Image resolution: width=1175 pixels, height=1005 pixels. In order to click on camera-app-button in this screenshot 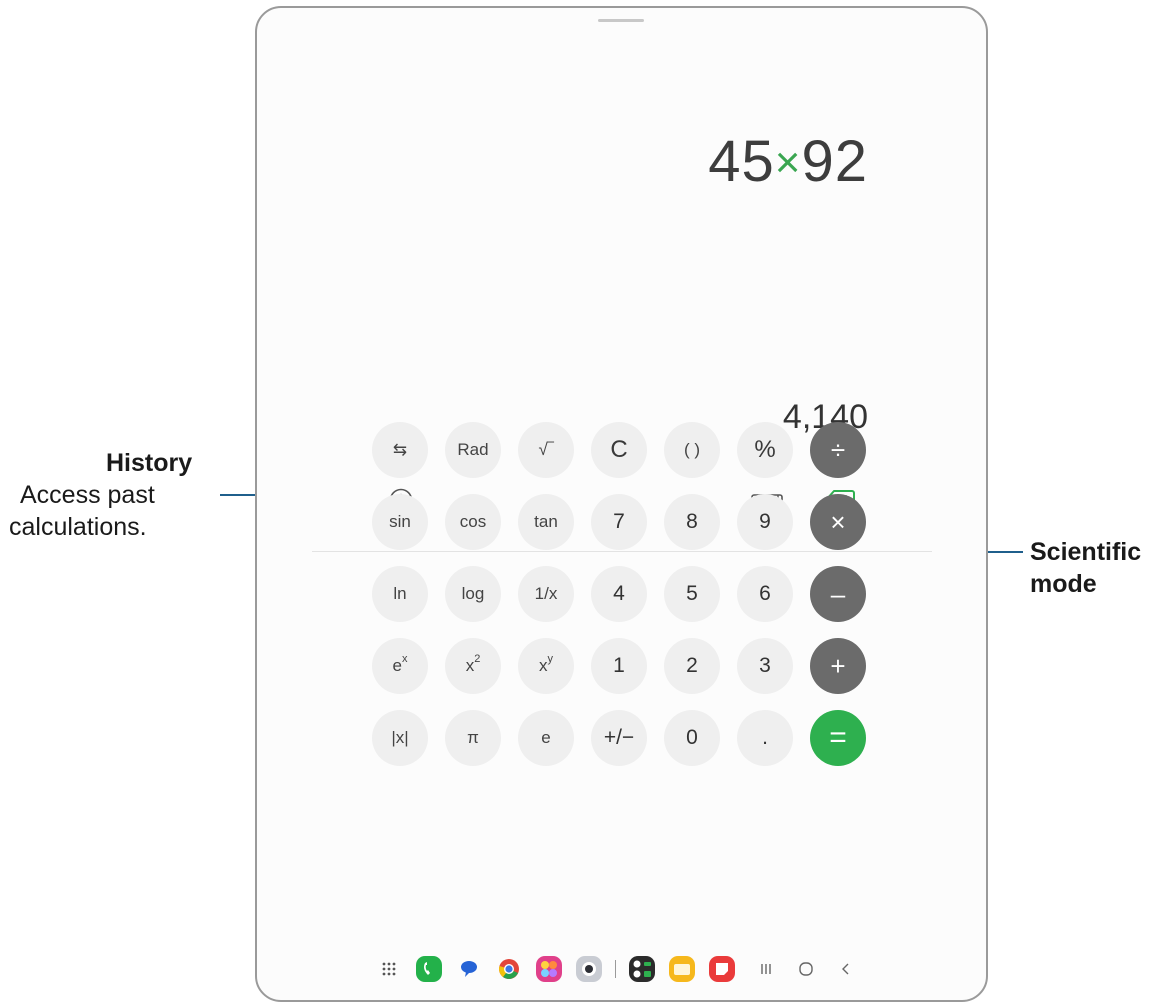, I will do `click(589, 969)`.